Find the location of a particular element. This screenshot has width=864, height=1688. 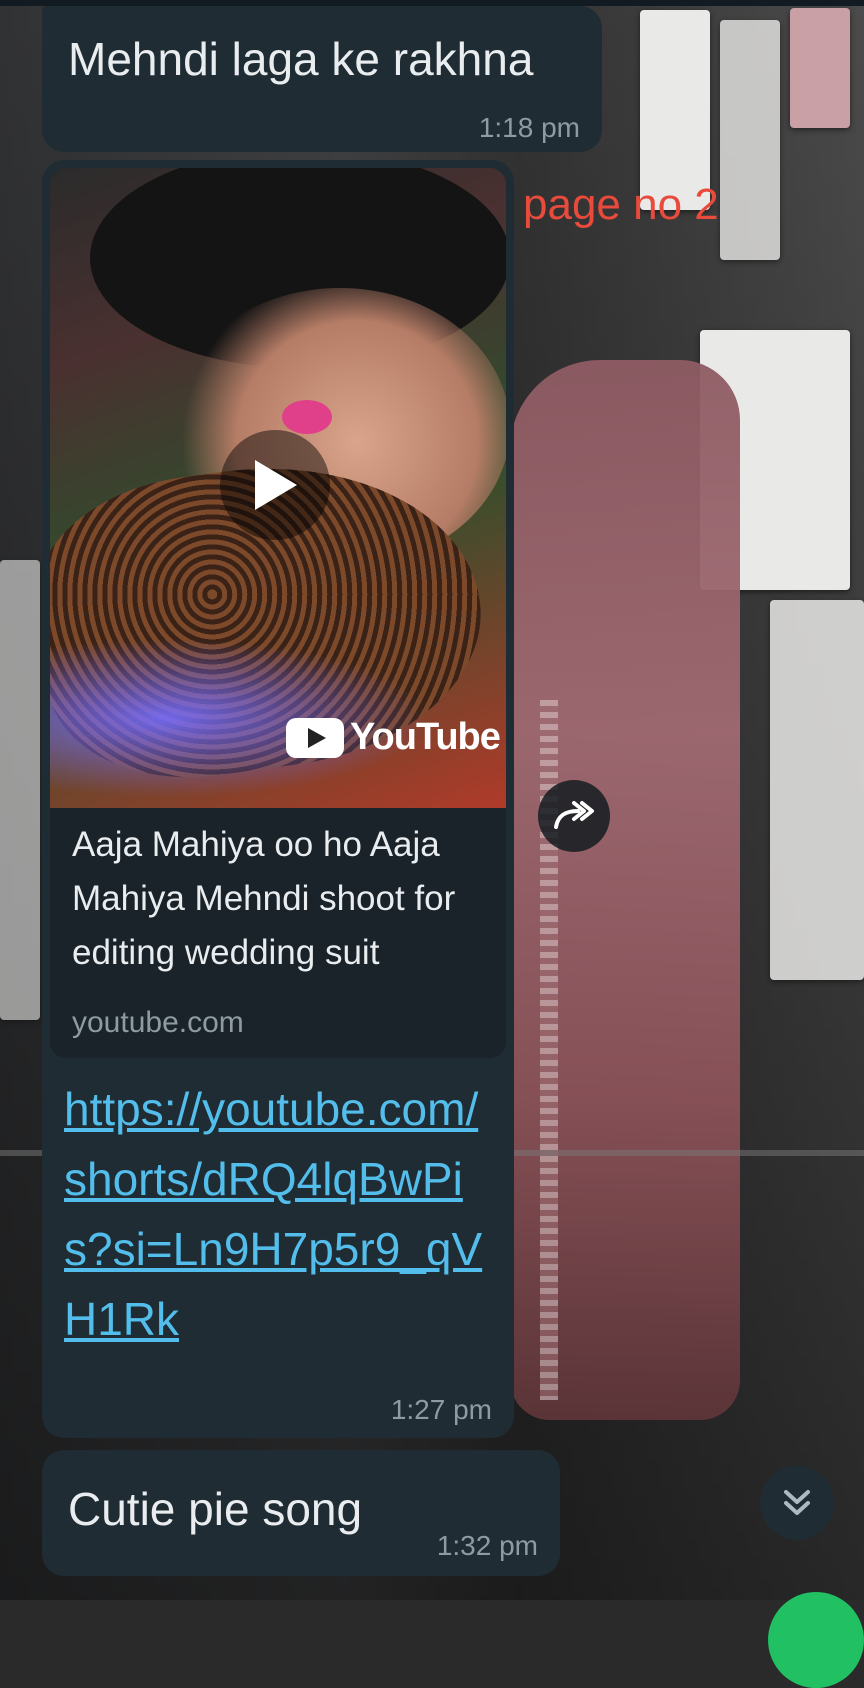

forward-icon is located at coordinates (574, 815).